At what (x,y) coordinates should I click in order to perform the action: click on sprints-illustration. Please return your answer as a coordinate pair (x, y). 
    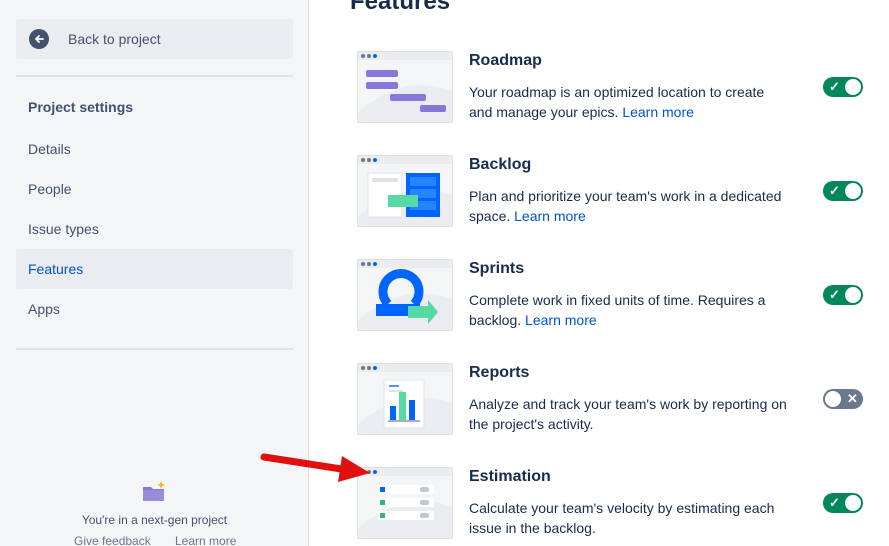
    Looking at the image, I should click on (405, 295).